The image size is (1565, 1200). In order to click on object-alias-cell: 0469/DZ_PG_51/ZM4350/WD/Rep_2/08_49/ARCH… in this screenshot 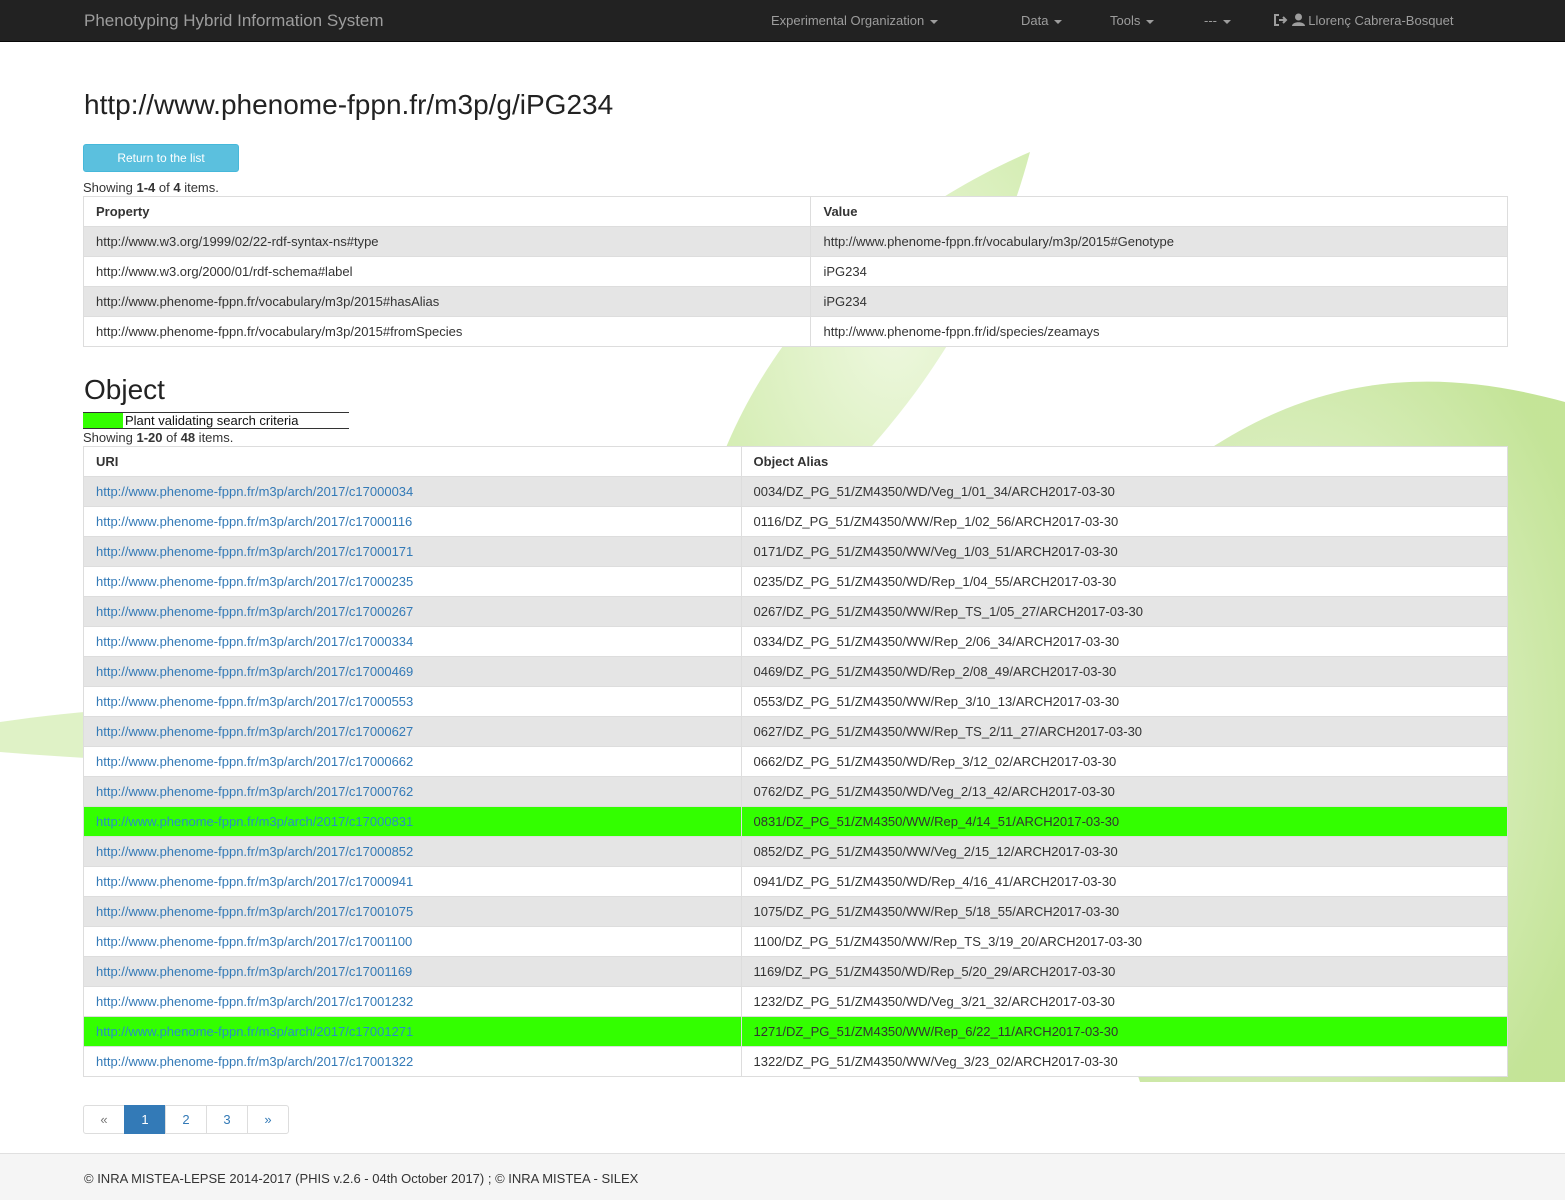, I will do `click(1124, 671)`.